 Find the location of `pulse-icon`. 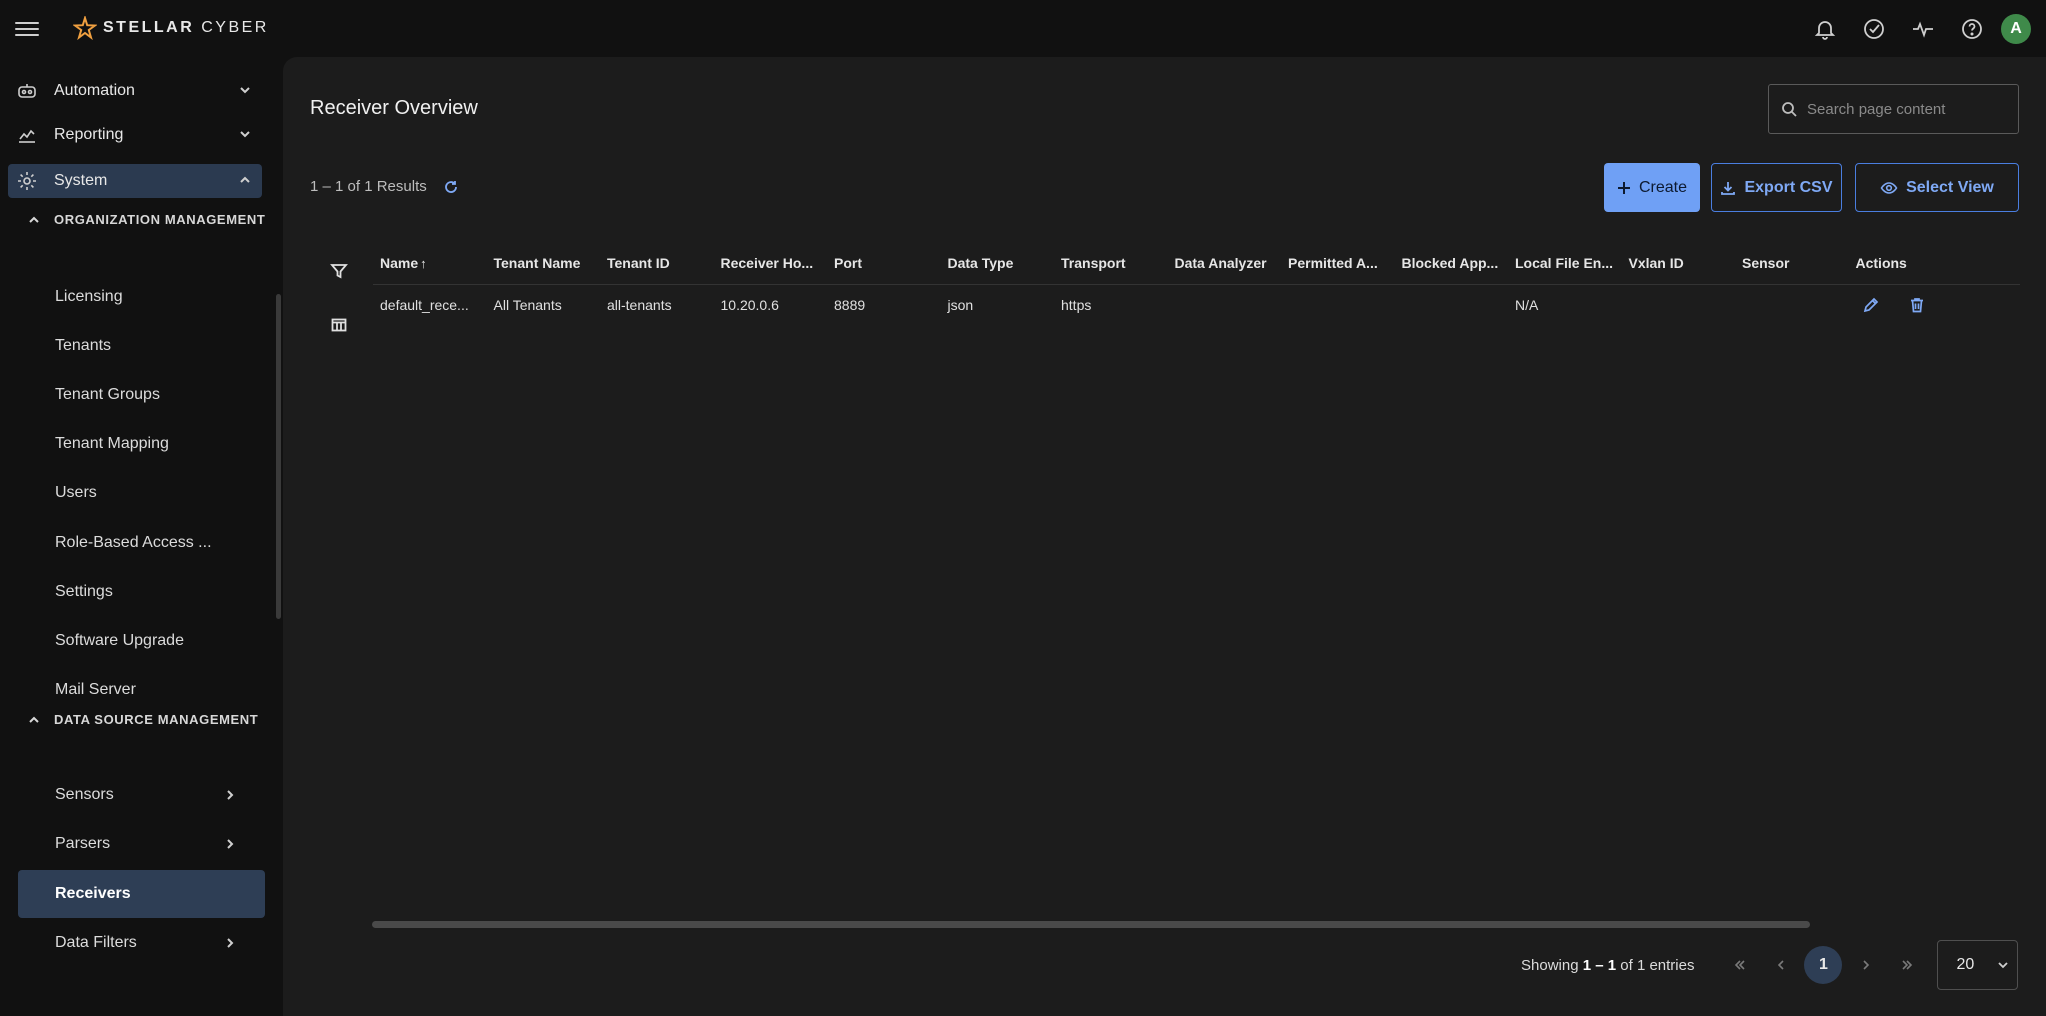

pulse-icon is located at coordinates (1922, 28).